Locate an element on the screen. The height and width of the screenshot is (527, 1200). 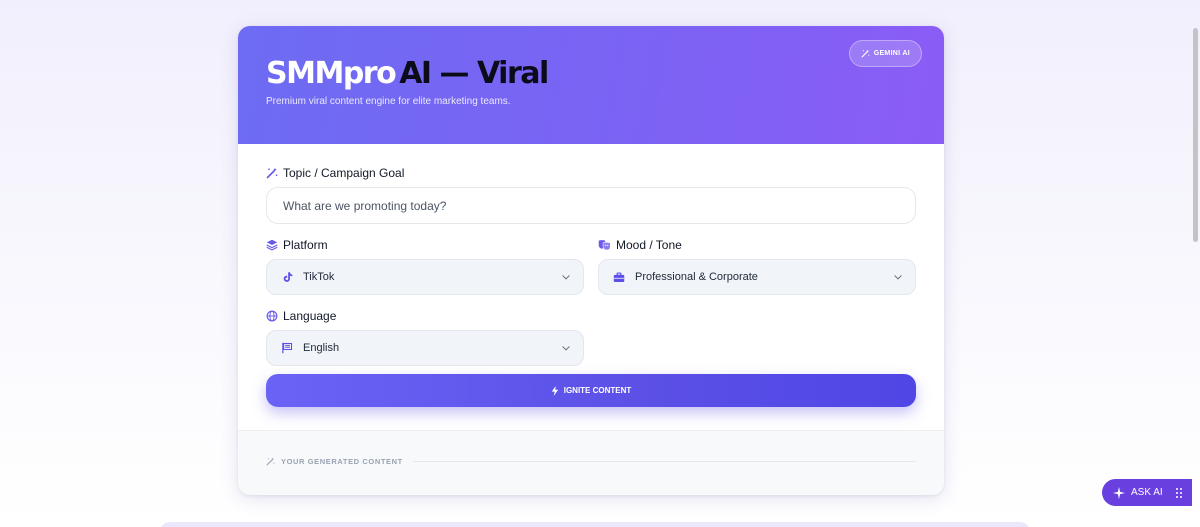
mood-field: Mood / Tone Professional & Corporate is located at coordinates (757, 266).